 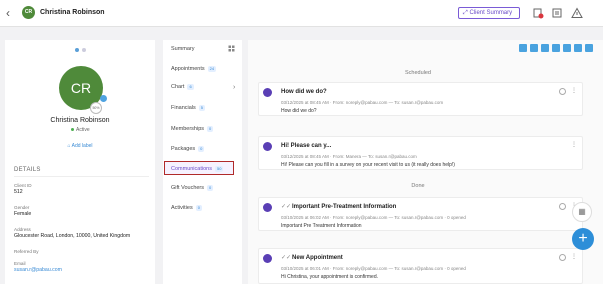 What do you see at coordinates (219, 169) in the screenshot?
I see `count-badge: 50` at bounding box center [219, 169].